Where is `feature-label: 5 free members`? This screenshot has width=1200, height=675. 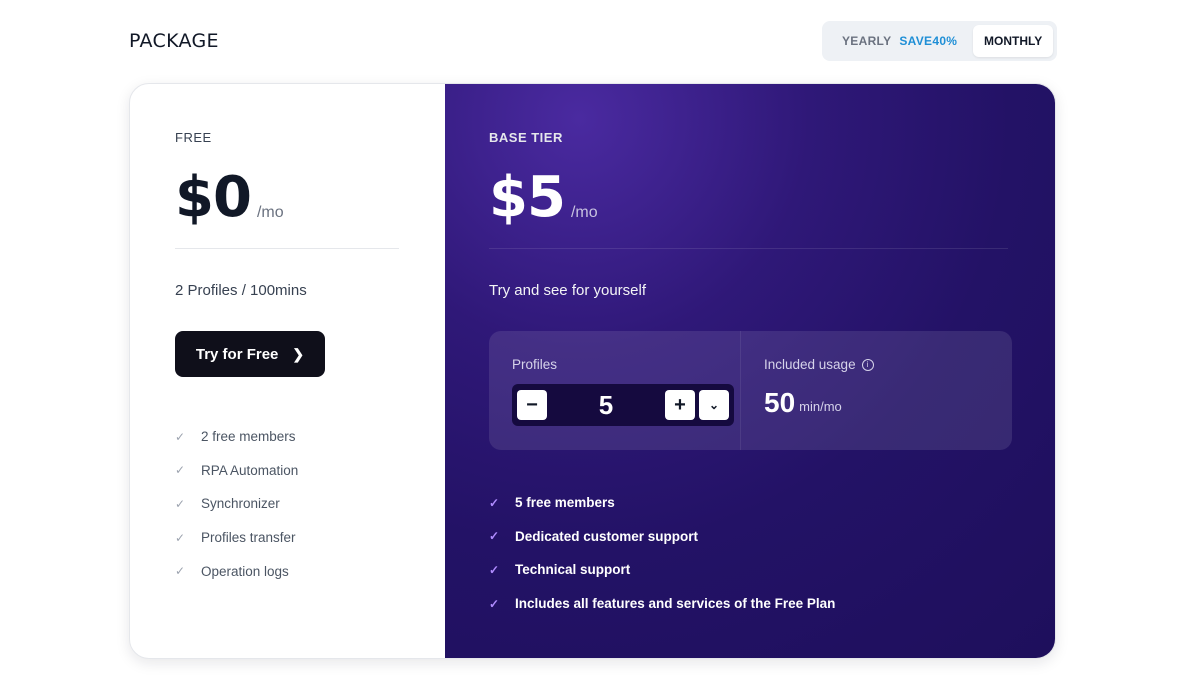
feature-label: 5 free members is located at coordinates (565, 503).